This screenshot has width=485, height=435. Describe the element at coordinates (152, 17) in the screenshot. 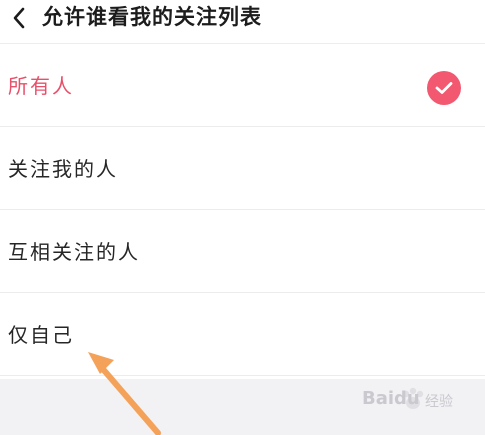

I see `page-title: 允许谁看我的关注列表` at that location.